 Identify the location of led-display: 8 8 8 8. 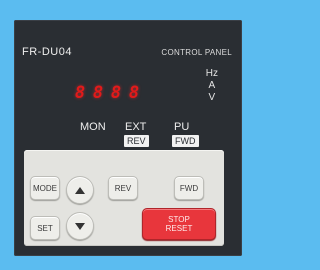
(107, 93).